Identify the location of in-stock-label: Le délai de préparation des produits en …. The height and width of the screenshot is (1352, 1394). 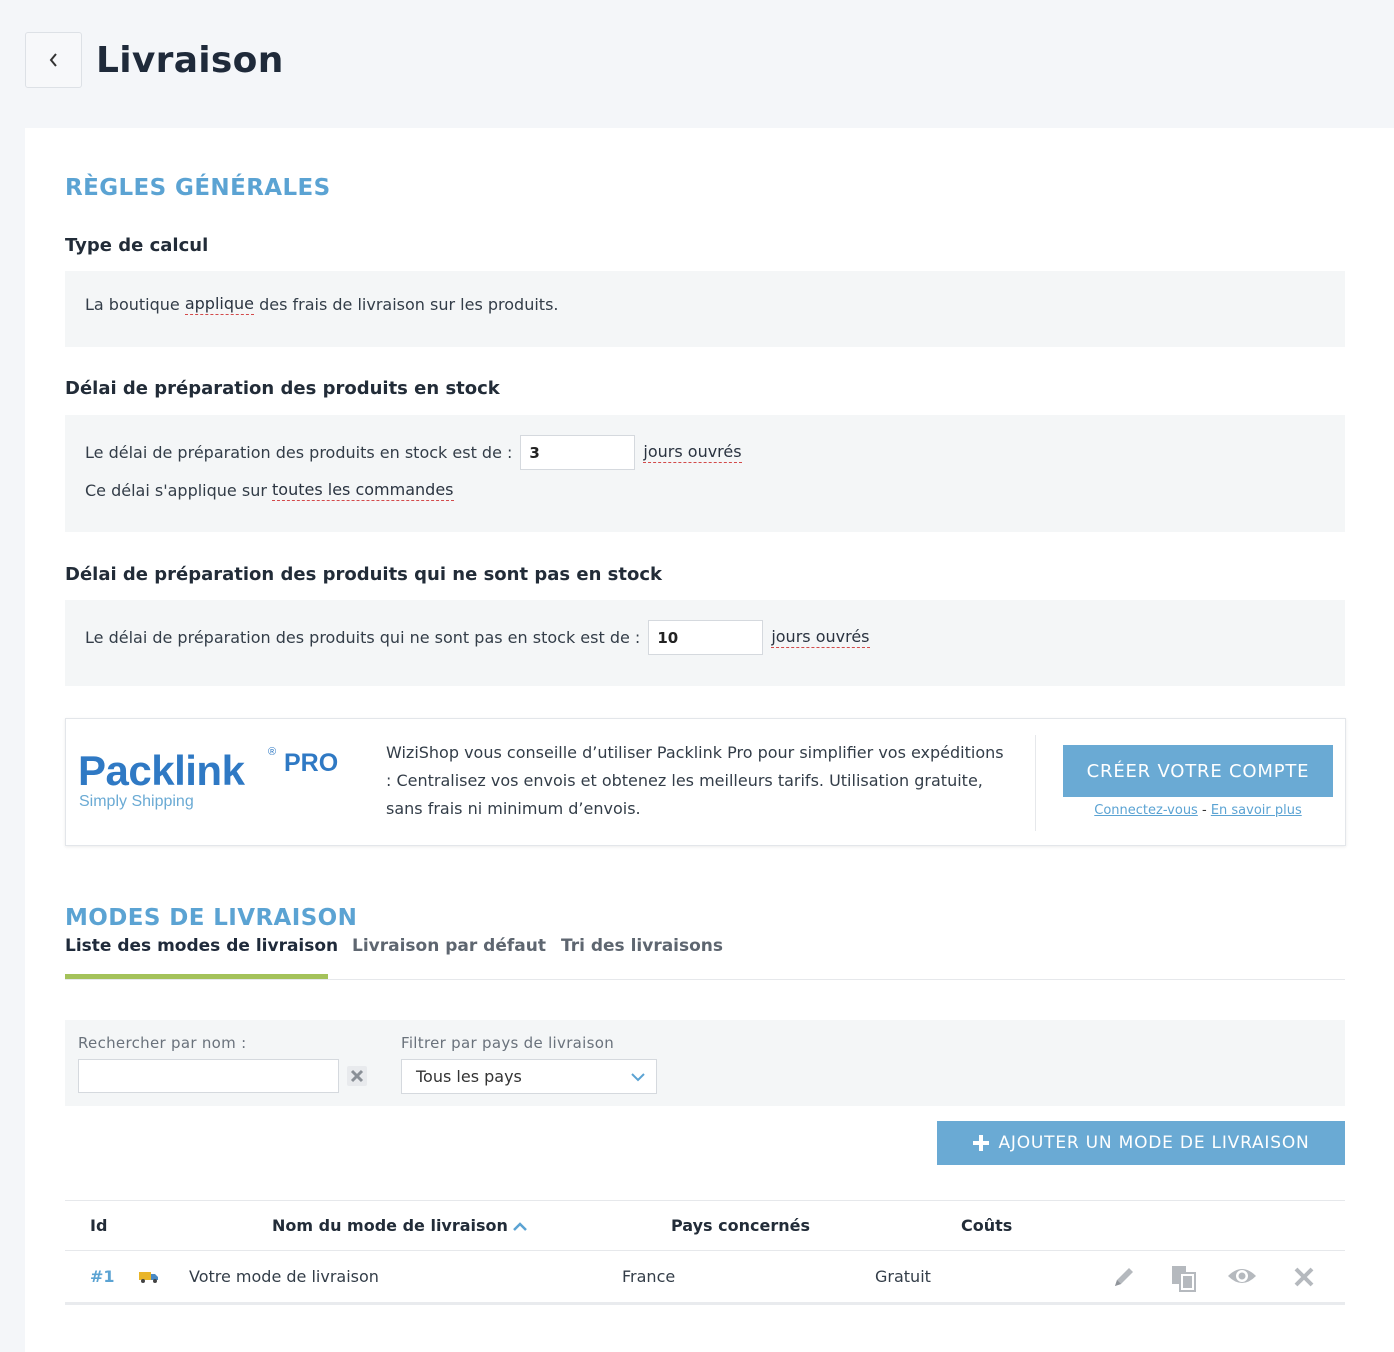
(299, 452).